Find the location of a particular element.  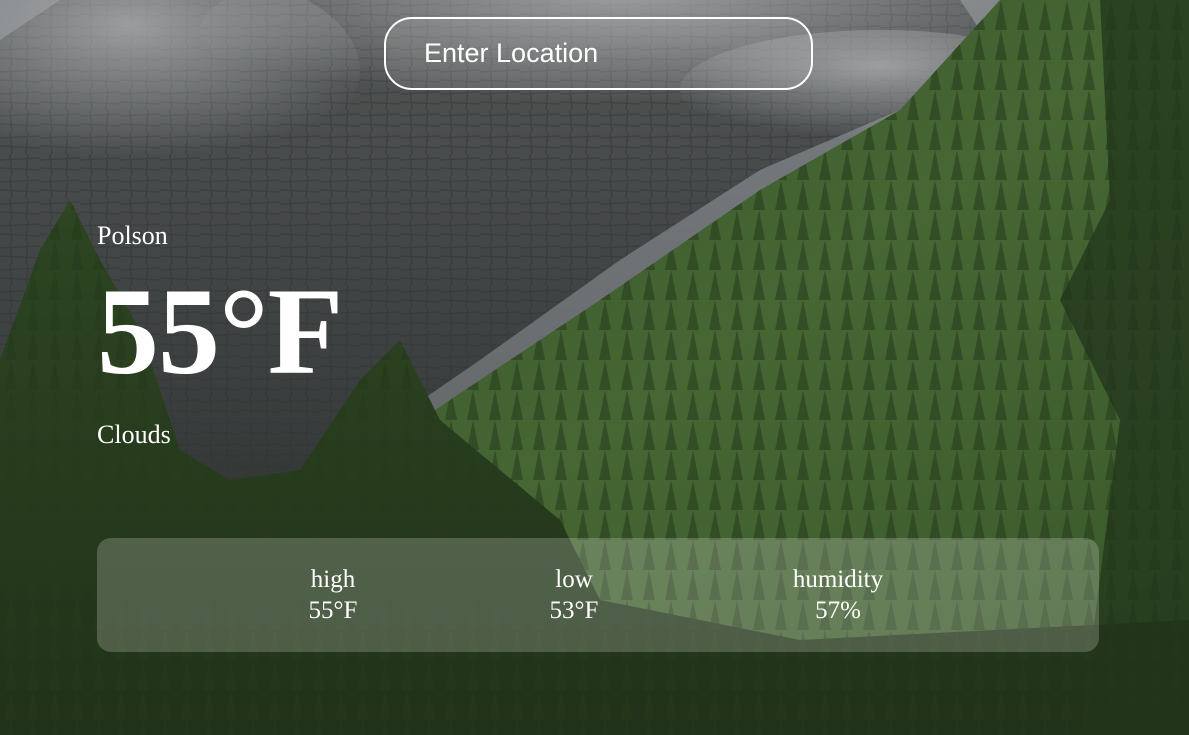

stat-low-value: 53°F is located at coordinates (574, 610).